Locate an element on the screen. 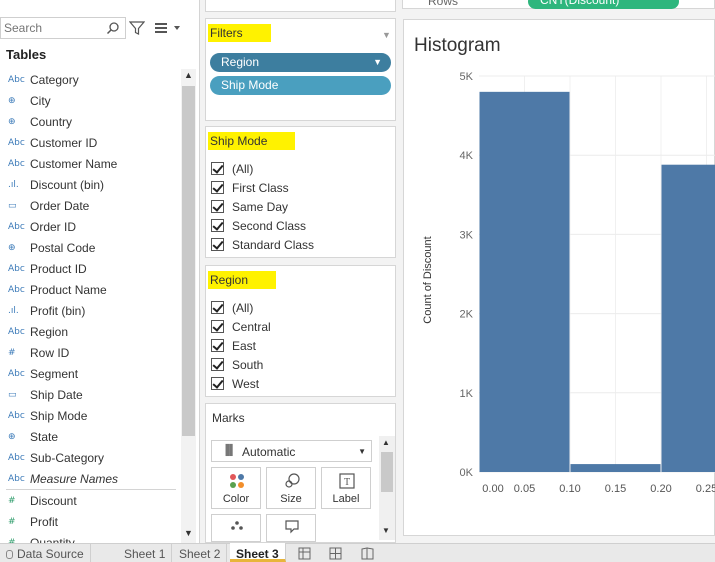 This screenshot has height=562, width=715. field-item: .ıl. Profit (bin) is located at coordinates (89, 310).